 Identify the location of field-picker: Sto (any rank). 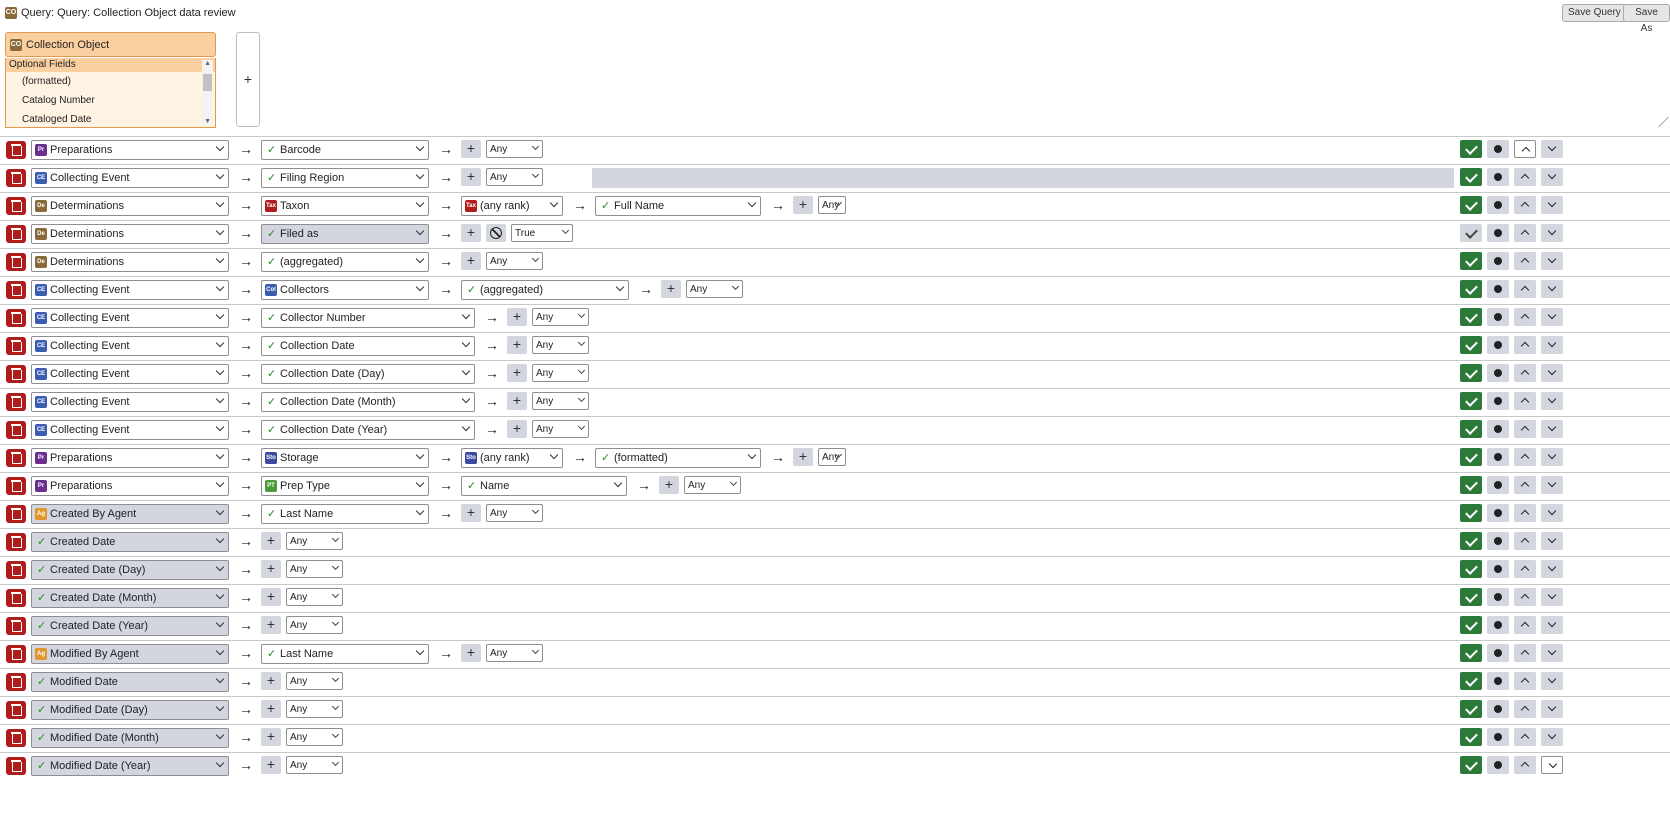
(512, 458).